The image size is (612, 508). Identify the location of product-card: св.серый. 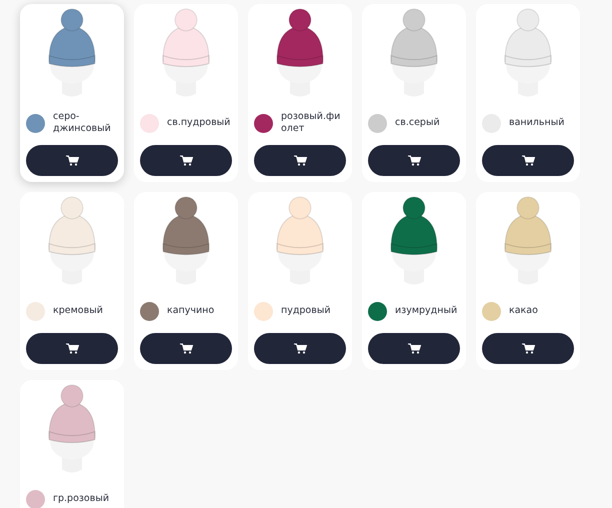
(414, 93).